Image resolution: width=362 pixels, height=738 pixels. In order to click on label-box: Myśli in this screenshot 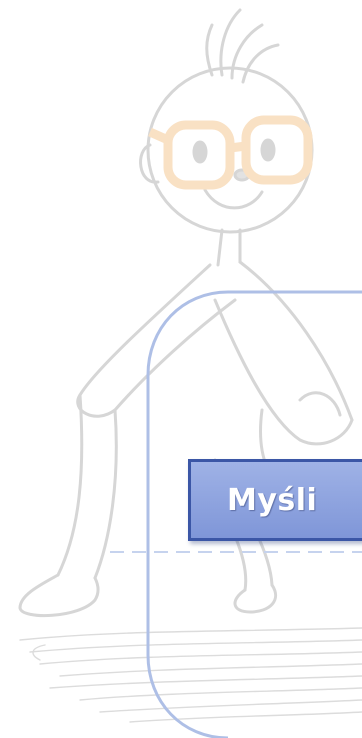, I will do `click(275, 500)`.